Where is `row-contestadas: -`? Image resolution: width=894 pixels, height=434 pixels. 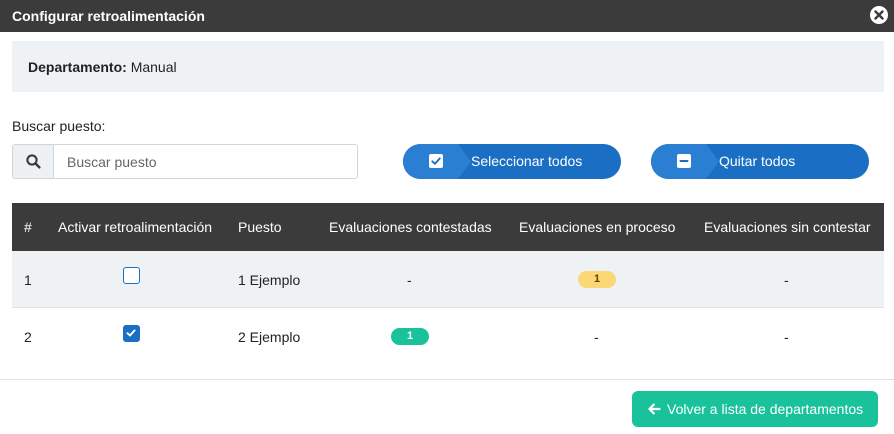 row-contestadas: - is located at coordinates (409, 280).